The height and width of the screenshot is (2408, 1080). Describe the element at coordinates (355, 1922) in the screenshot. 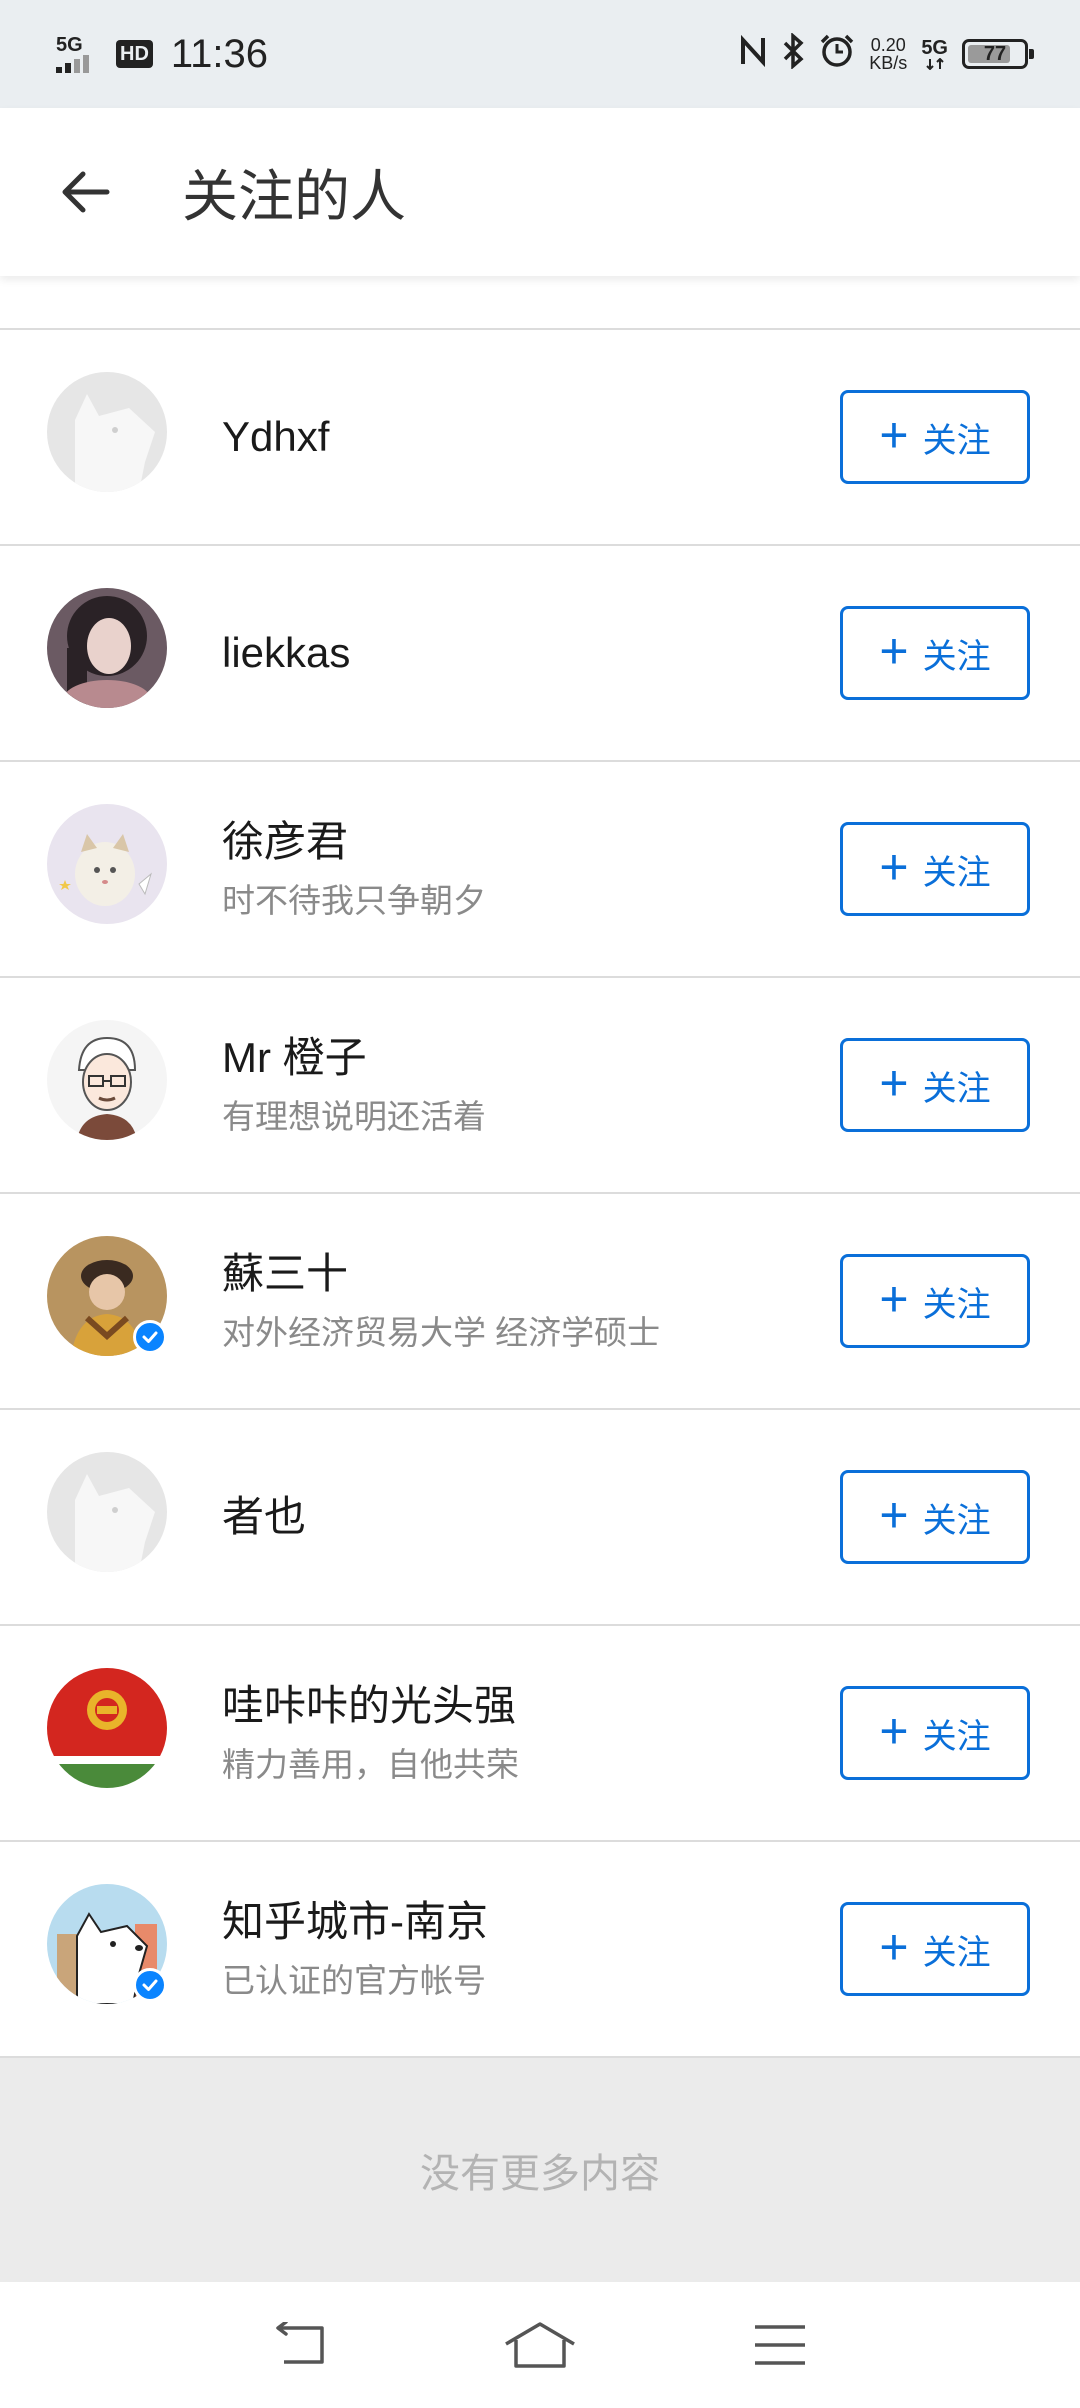

I see `user-name: 知乎城市-南京` at that location.